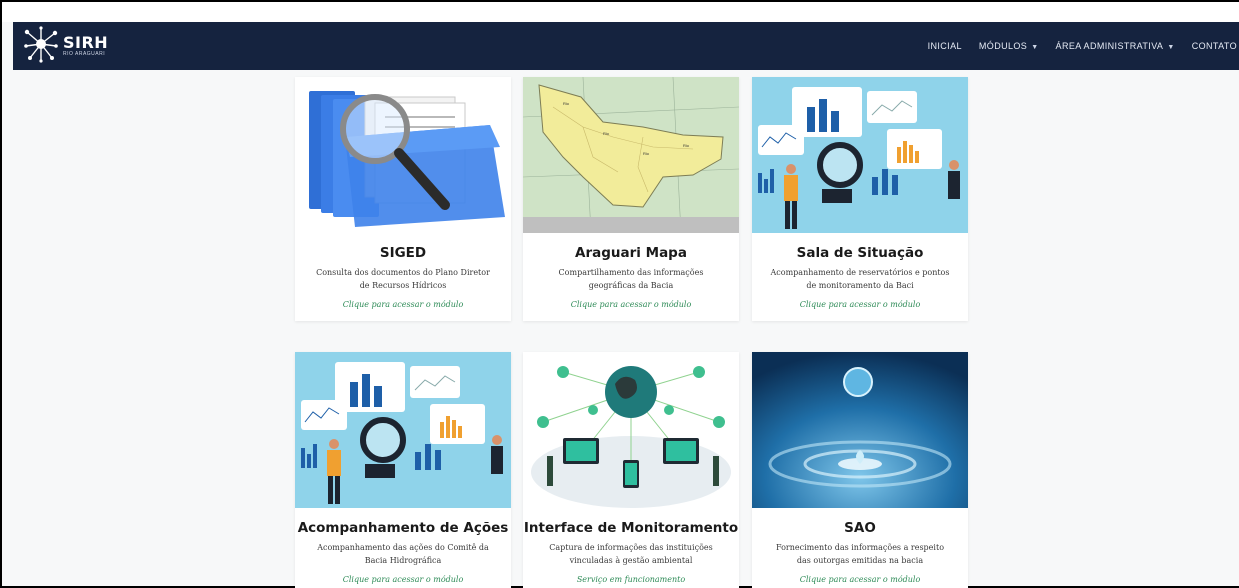 This screenshot has height=588, width=1239. I want to click on nav-contato-label: CONTATO, so click(1214, 46).